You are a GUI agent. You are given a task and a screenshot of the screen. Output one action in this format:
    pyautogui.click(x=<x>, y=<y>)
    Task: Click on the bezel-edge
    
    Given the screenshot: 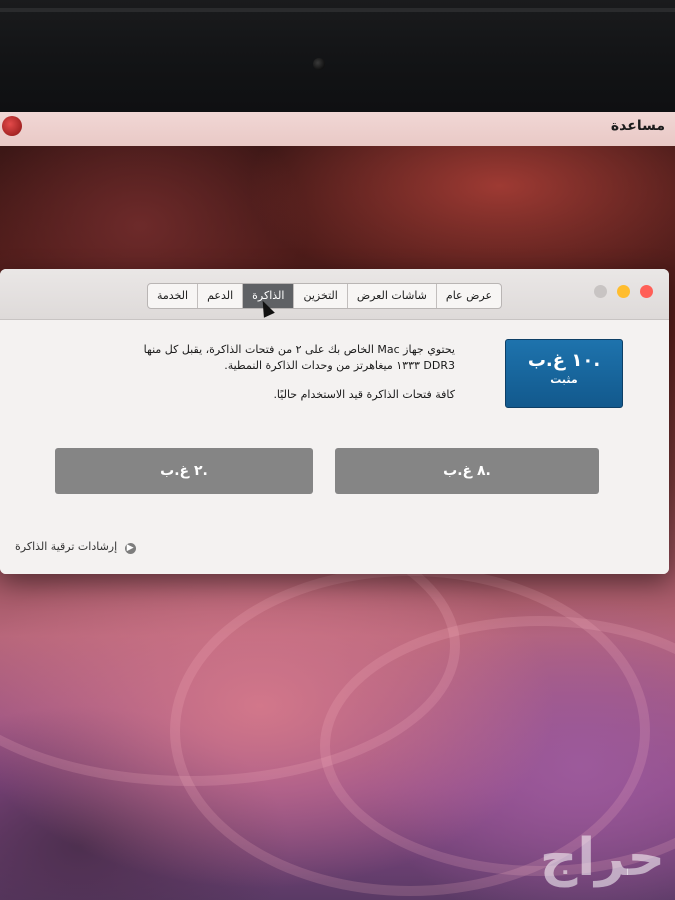 What is the action you would take?
    pyautogui.click(x=337, y=10)
    